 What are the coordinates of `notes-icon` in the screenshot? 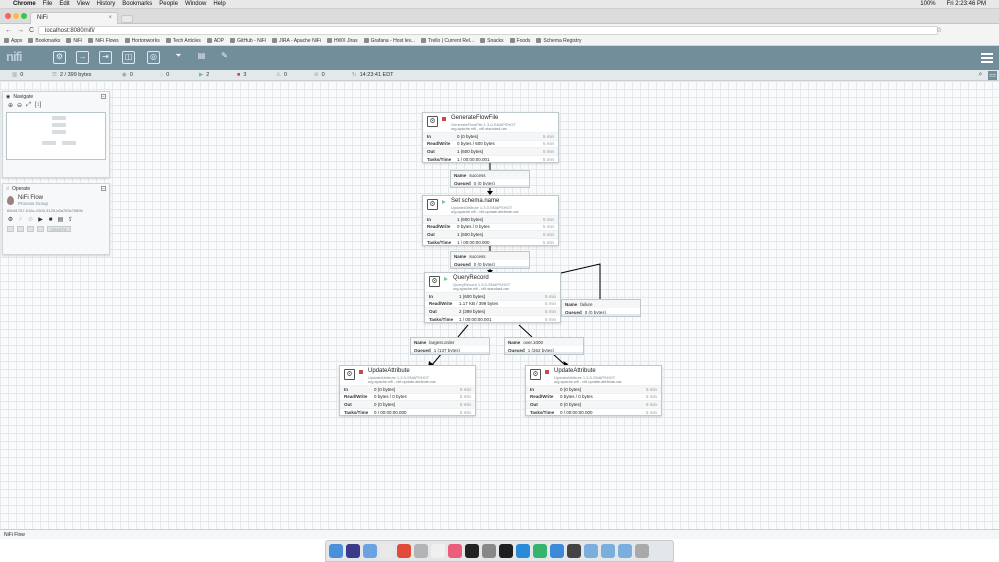 It's located at (421, 551).